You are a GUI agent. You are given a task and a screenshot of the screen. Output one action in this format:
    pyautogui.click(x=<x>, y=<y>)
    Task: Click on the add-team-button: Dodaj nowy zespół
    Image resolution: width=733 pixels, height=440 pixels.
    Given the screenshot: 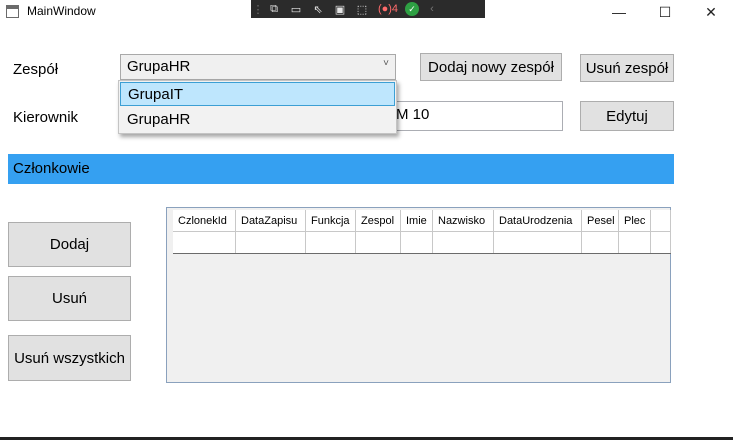 What is the action you would take?
    pyautogui.click(x=491, y=67)
    